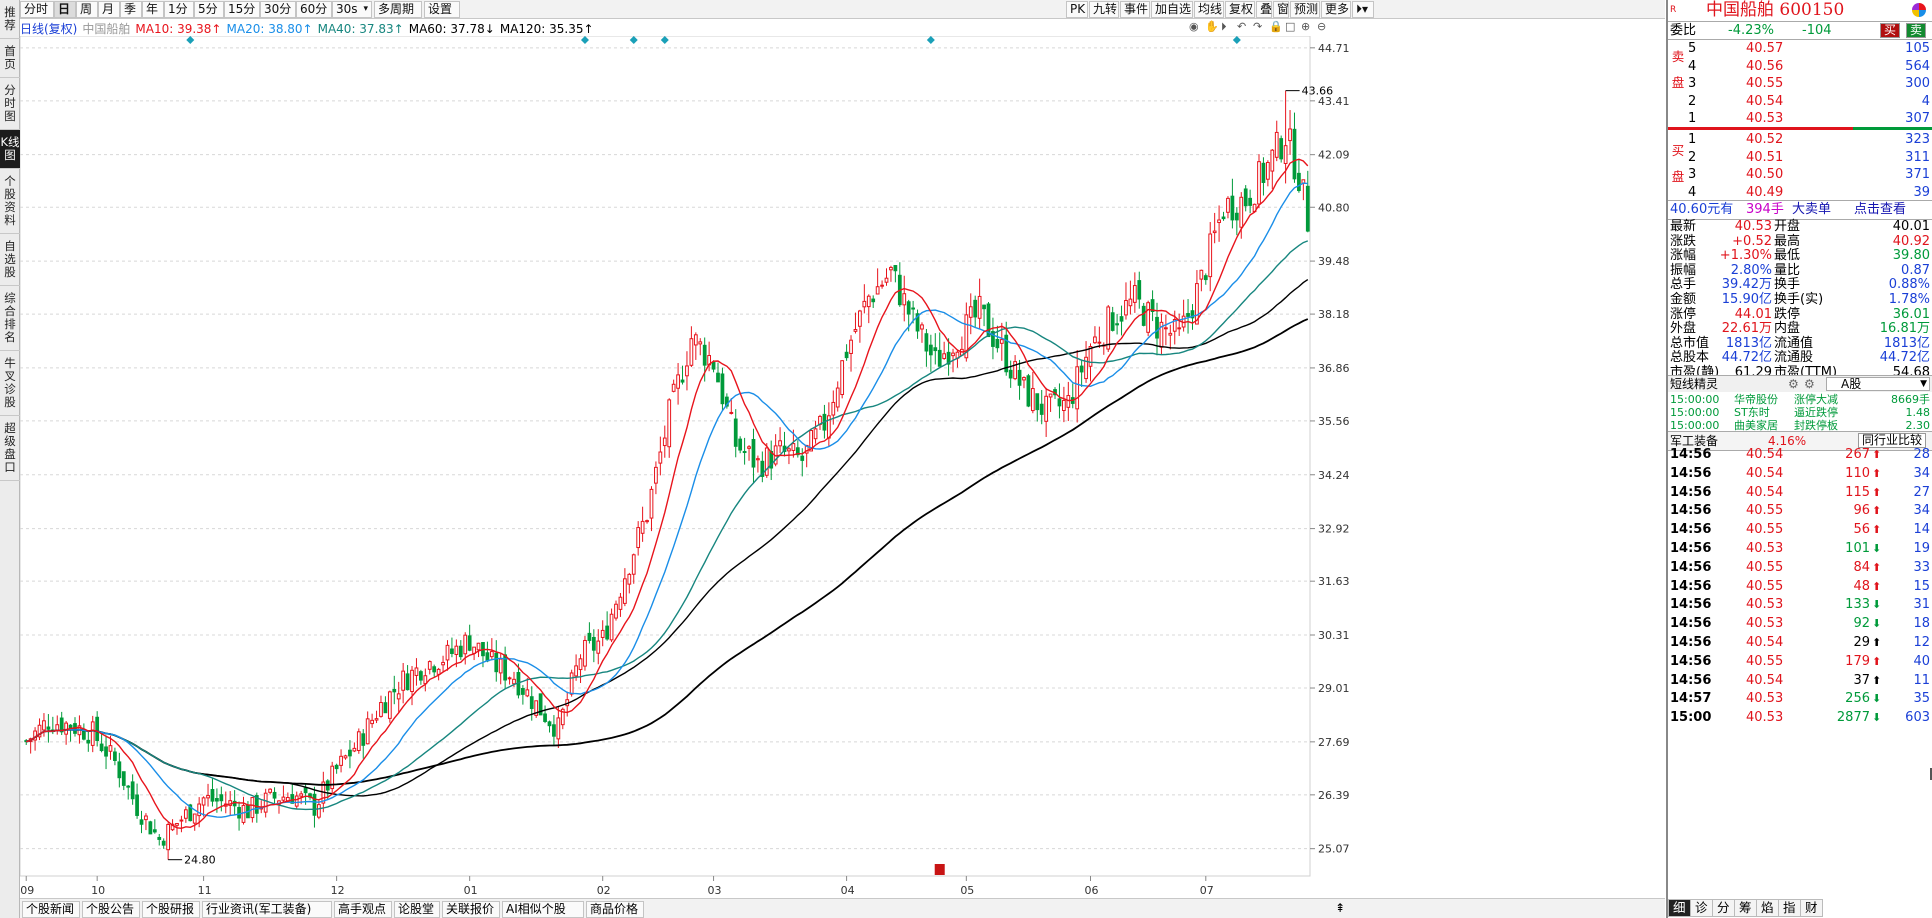 Image resolution: width=1932 pixels, height=918 pixels. What do you see at coordinates (1800, 84) in the screenshot?
I see `ask-row: 3 40.55 300` at bounding box center [1800, 84].